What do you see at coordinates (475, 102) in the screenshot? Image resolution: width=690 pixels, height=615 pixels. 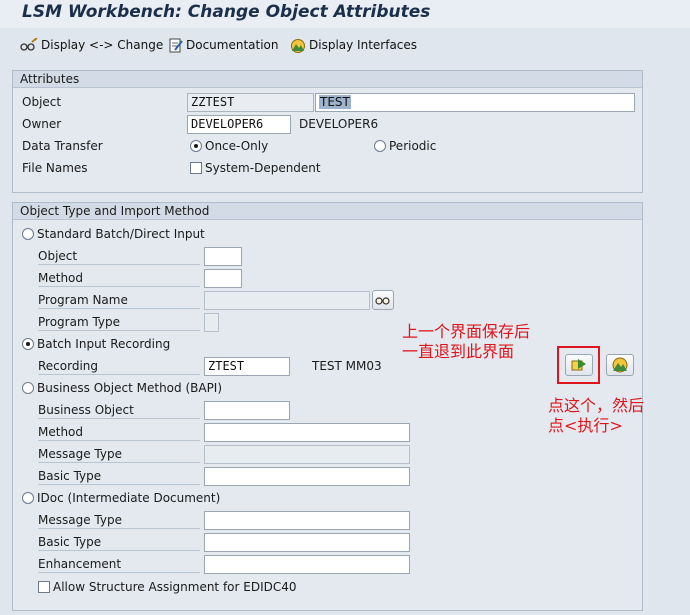 I see `object-description-field: TEST` at bounding box center [475, 102].